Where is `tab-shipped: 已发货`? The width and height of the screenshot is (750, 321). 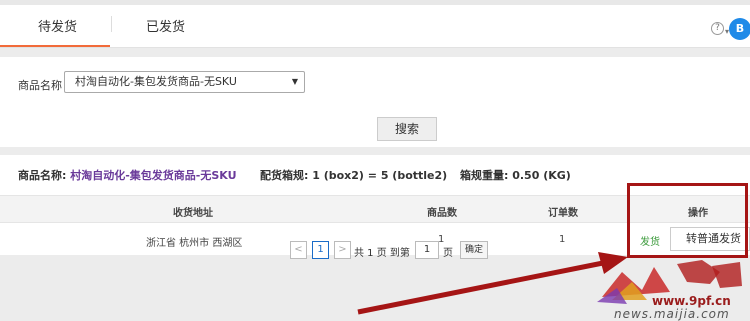
tab-shipped: 已发货 is located at coordinates (165, 25).